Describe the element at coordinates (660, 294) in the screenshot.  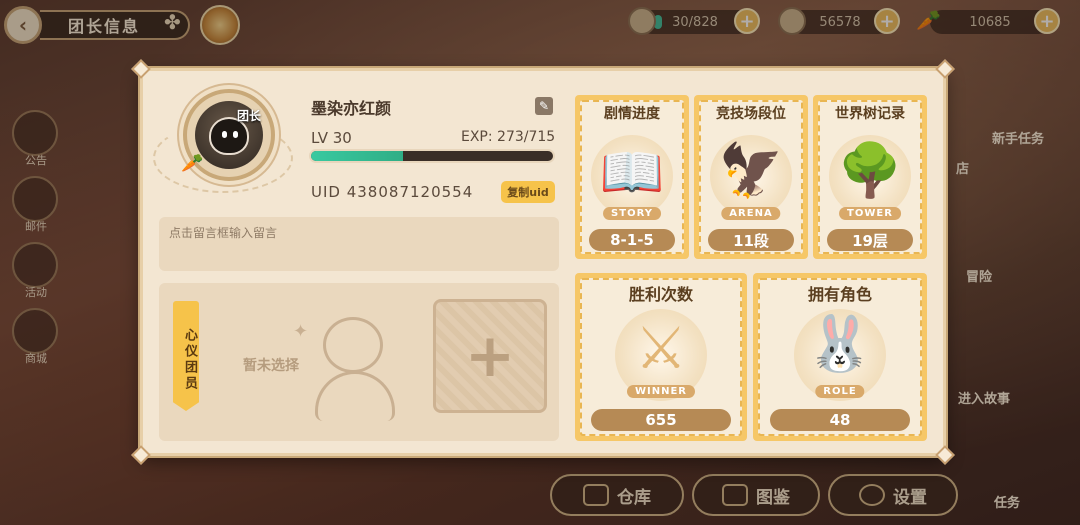
I see `wins-card-title: 胜利次数` at that location.